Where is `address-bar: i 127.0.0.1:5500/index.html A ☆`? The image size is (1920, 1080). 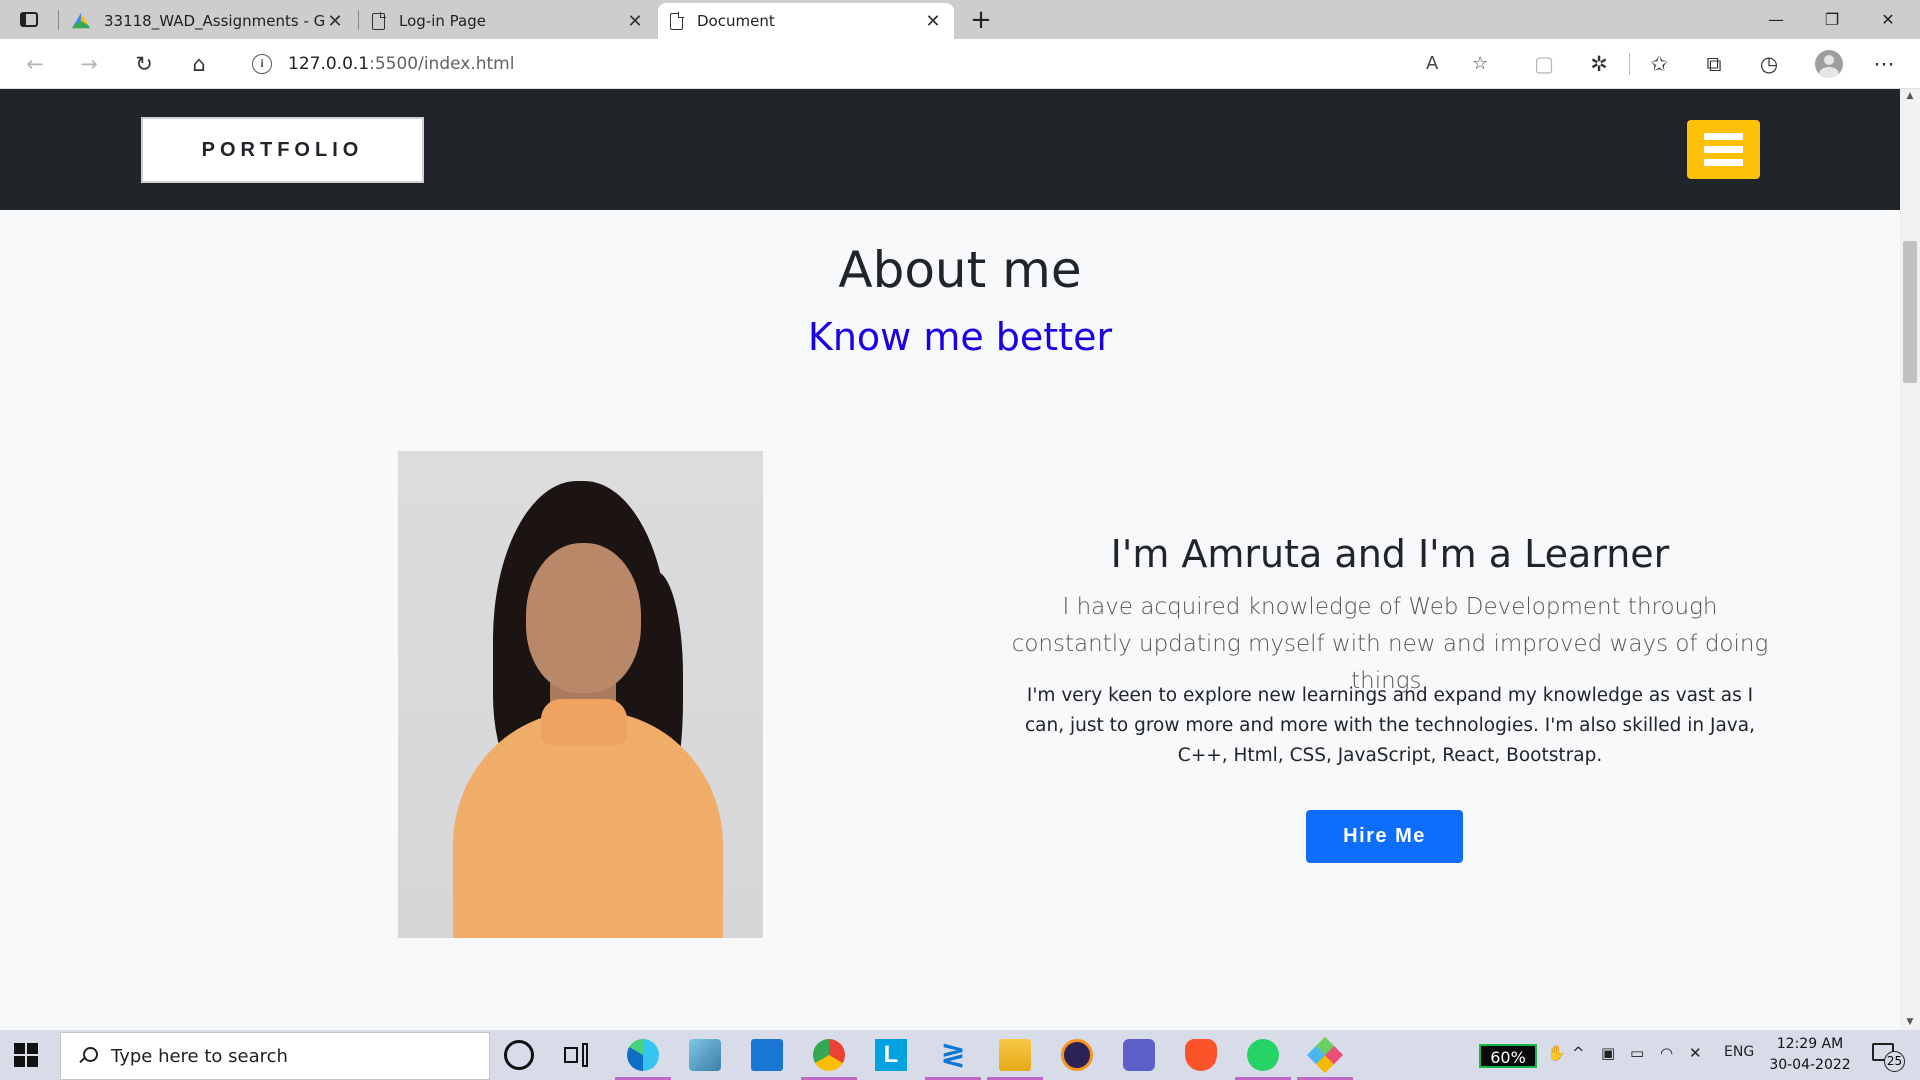
address-bar: i 127.0.0.1:5500/index.html A ☆ is located at coordinates (871, 64).